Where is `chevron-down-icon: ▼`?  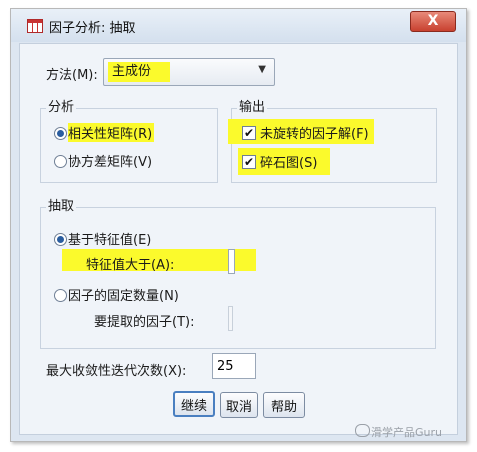
chevron-down-icon: ▼ is located at coordinates (262, 69).